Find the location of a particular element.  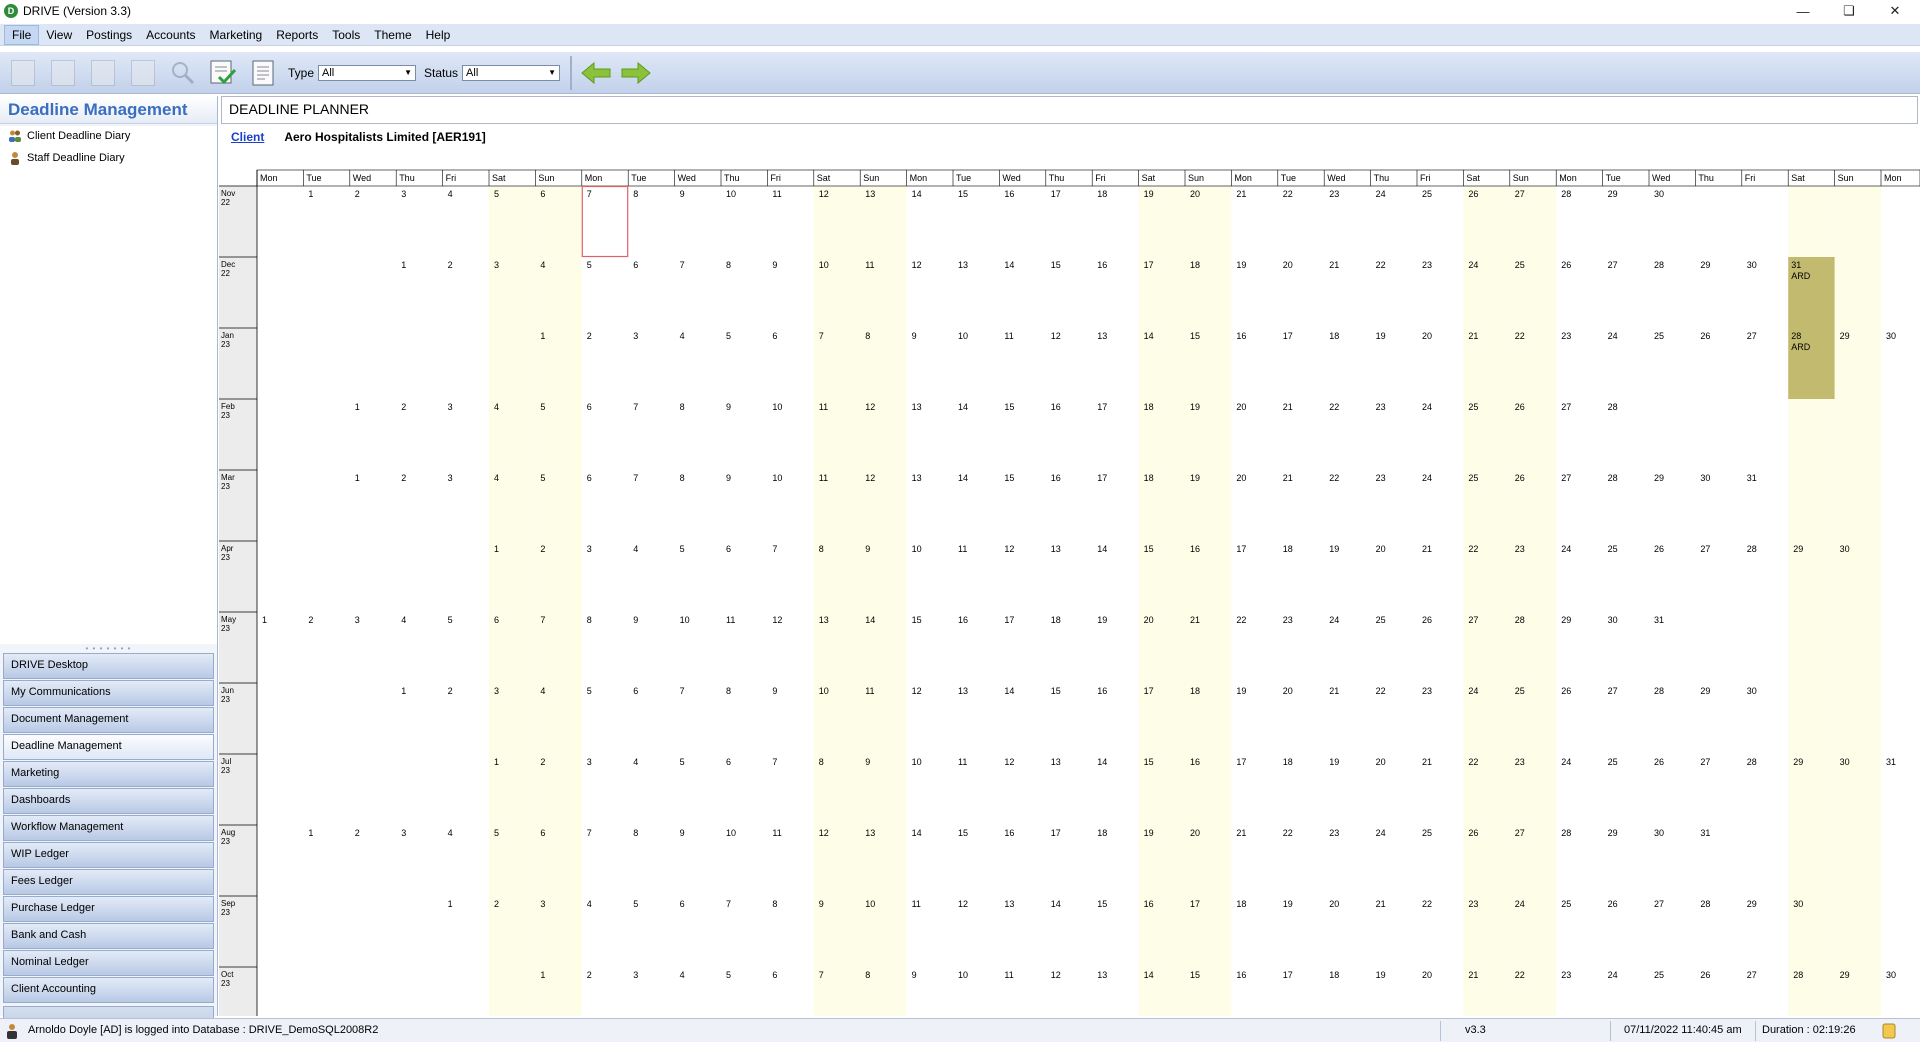

forward-arrow-icon is located at coordinates (636, 73).